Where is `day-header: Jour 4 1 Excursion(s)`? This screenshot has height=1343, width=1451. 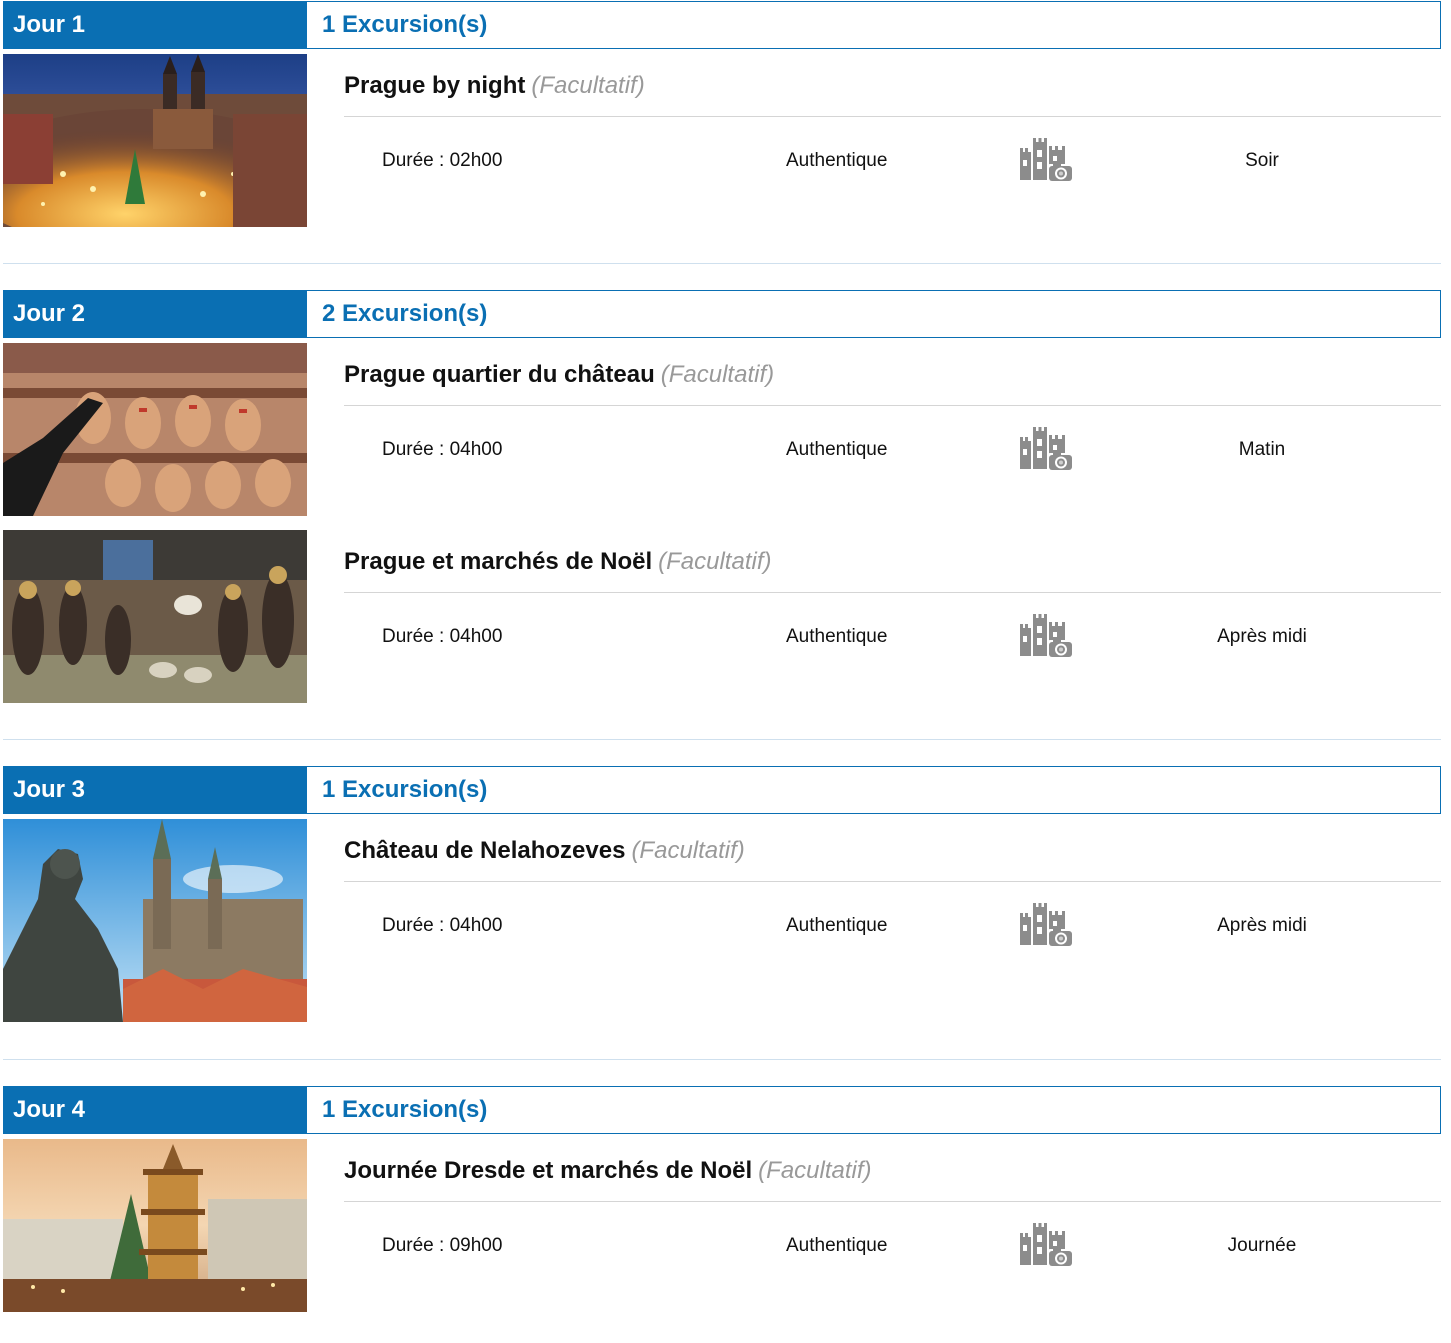 day-header: Jour 4 1 Excursion(s) is located at coordinates (722, 1110).